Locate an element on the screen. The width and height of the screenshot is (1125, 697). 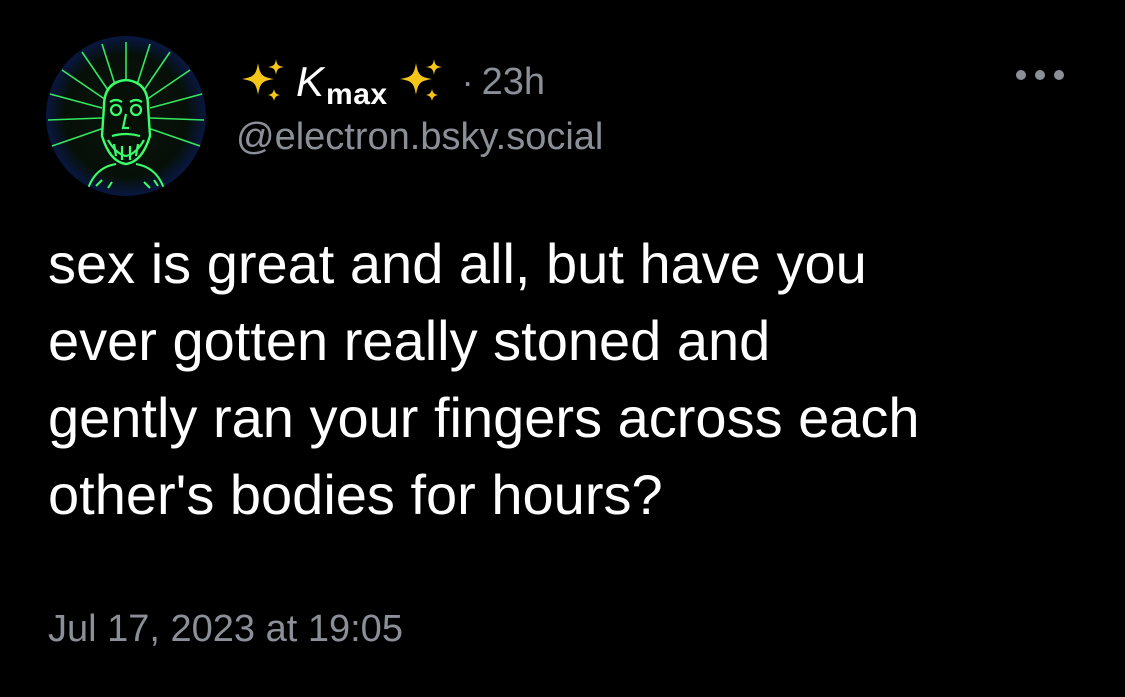
display-name-sub: max is located at coordinates (357, 94).